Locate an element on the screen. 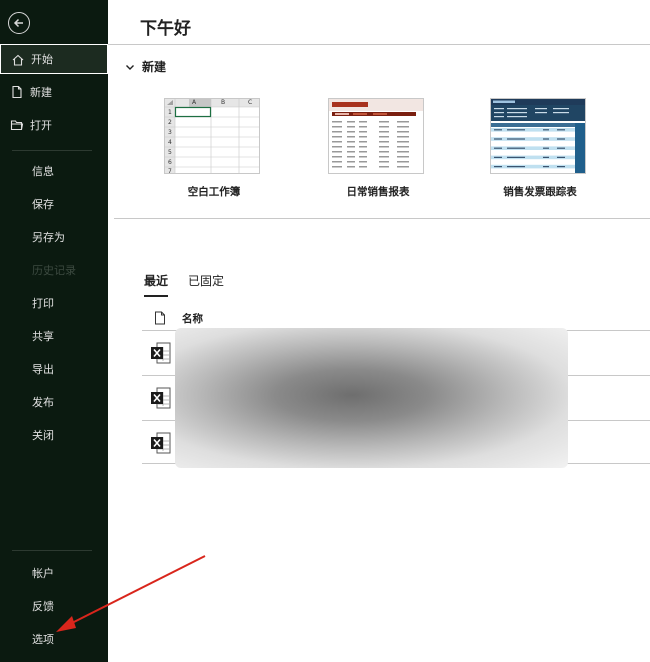  sidebar-item-label: 新建 is located at coordinates (41, 92).